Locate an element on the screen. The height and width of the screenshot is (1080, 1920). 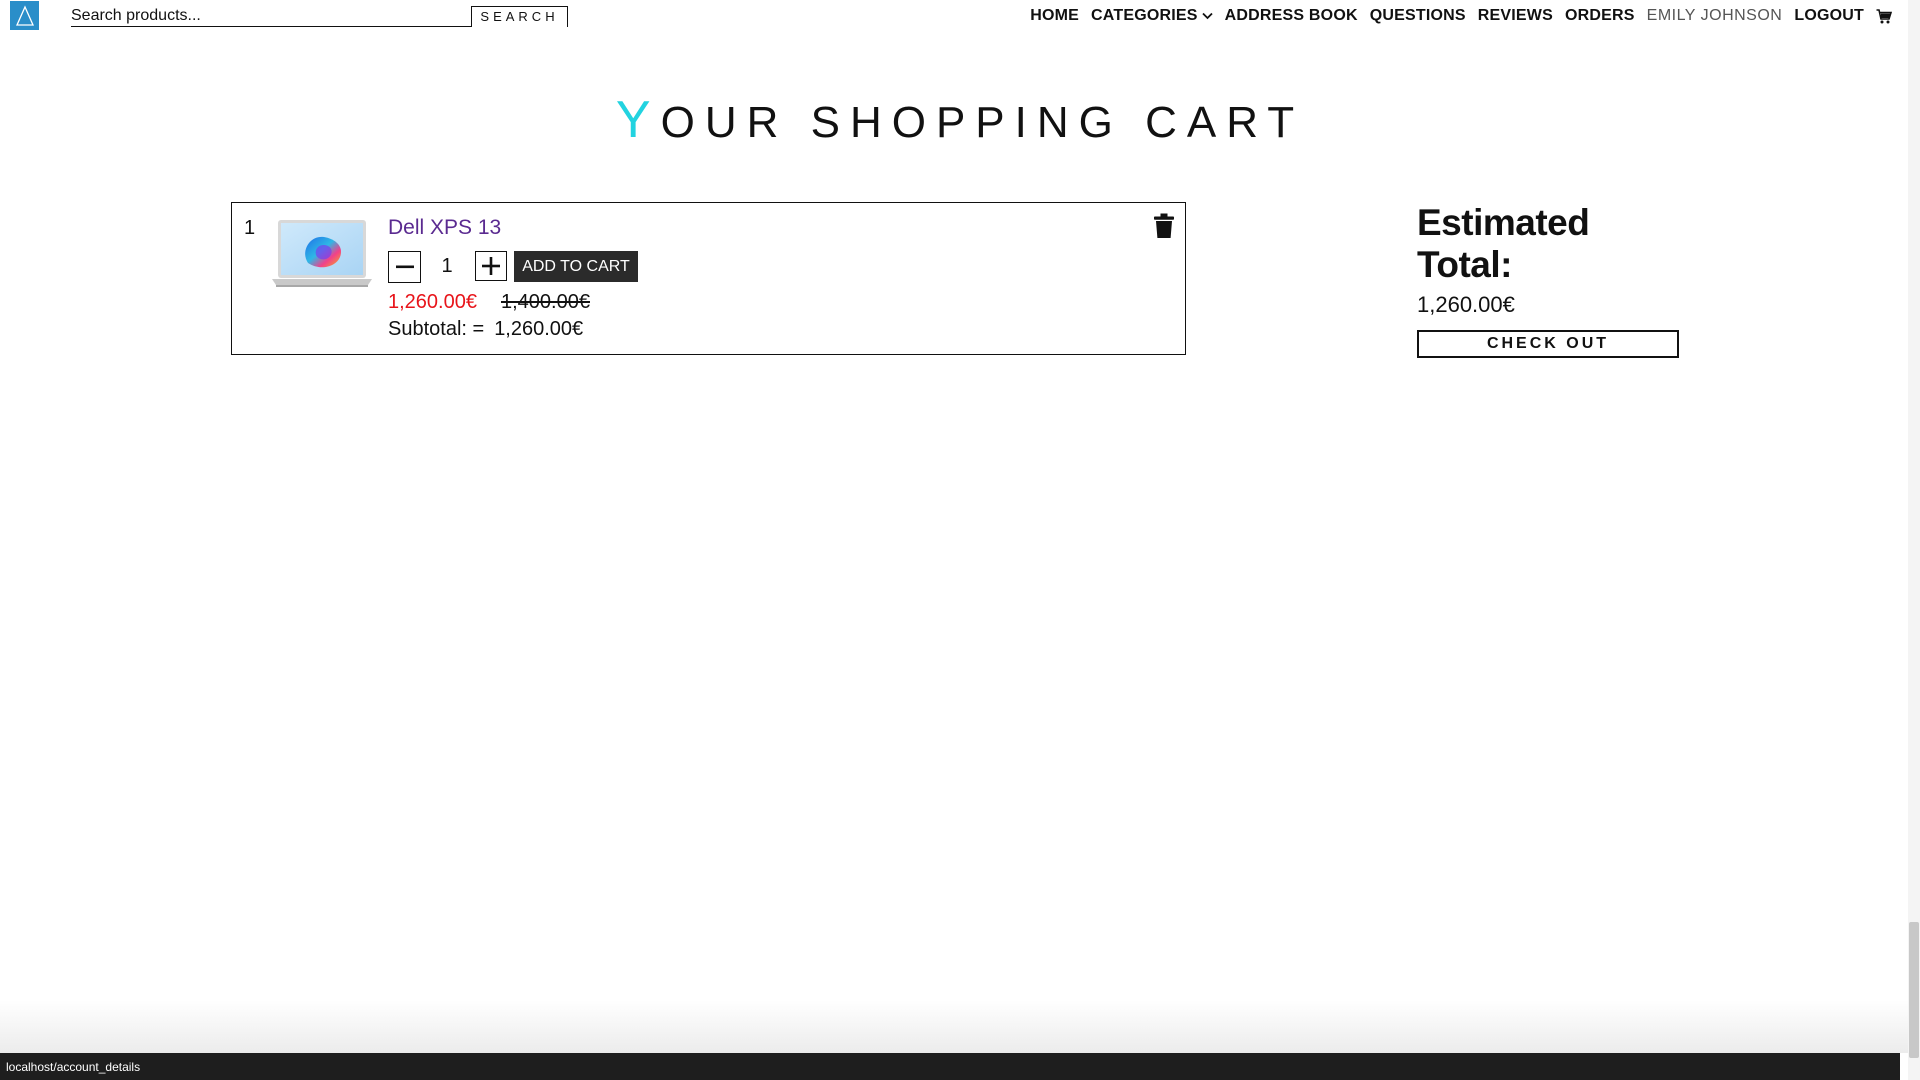
trash-icon is located at coordinates (1164, 226).